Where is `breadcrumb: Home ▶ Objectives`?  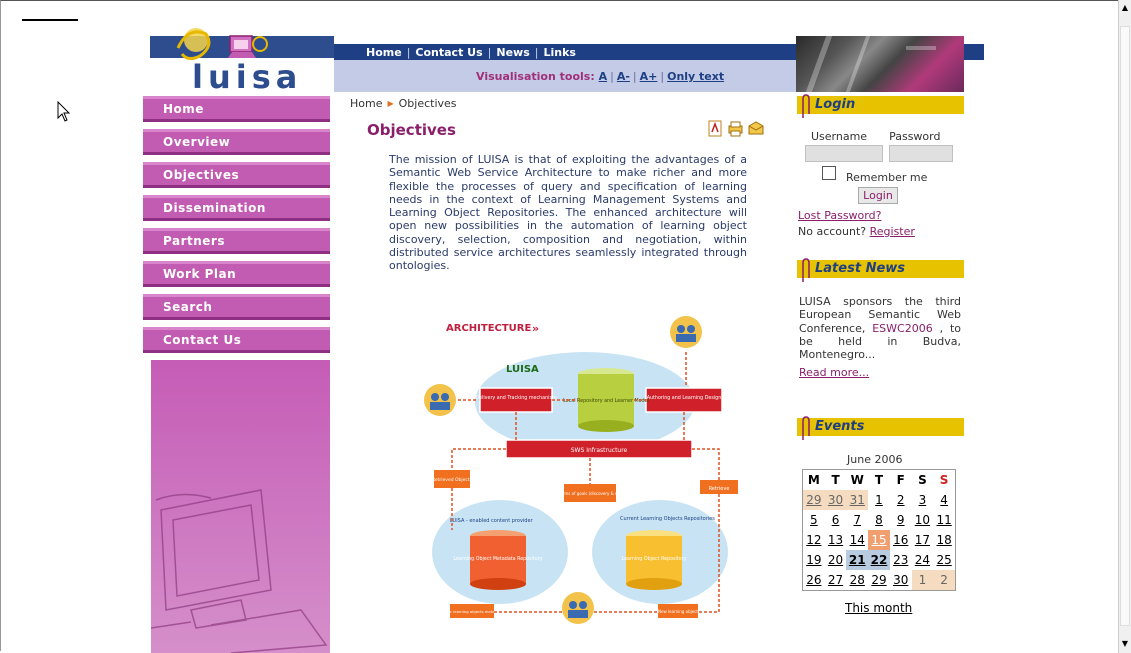
breadcrumb: Home ▶ Objectives is located at coordinates (403, 103).